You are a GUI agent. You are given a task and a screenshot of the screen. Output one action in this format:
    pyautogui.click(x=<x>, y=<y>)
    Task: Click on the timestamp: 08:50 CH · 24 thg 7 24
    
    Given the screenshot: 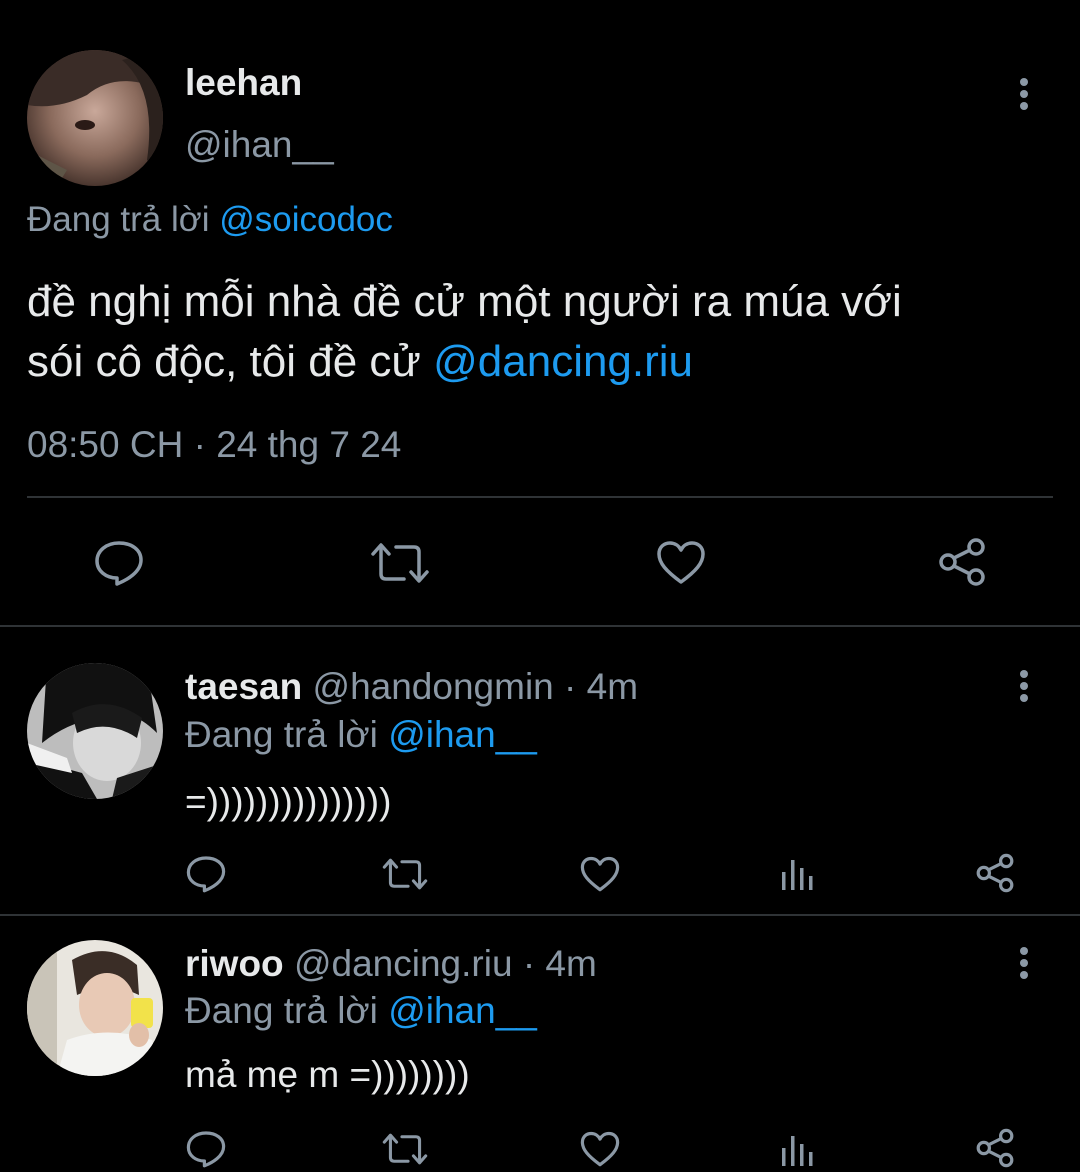 What is the action you would take?
    pyautogui.click(x=214, y=445)
    